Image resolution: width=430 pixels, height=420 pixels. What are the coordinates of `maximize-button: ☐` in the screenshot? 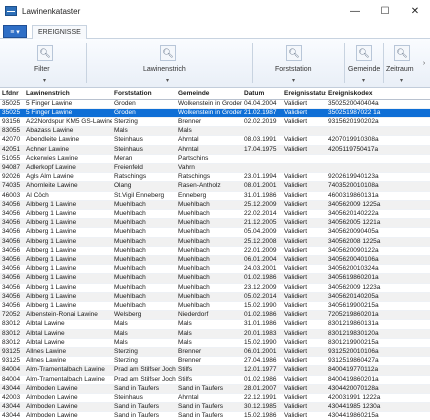 It's located at (385, 11).